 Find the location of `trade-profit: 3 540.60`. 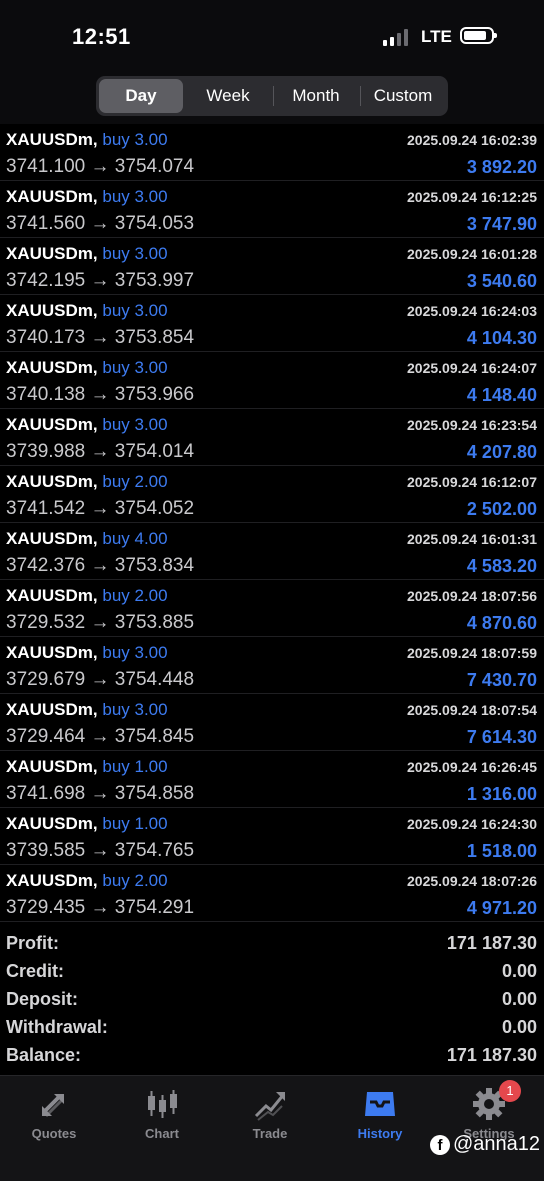

trade-profit: 3 540.60 is located at coordinates (501, 281).